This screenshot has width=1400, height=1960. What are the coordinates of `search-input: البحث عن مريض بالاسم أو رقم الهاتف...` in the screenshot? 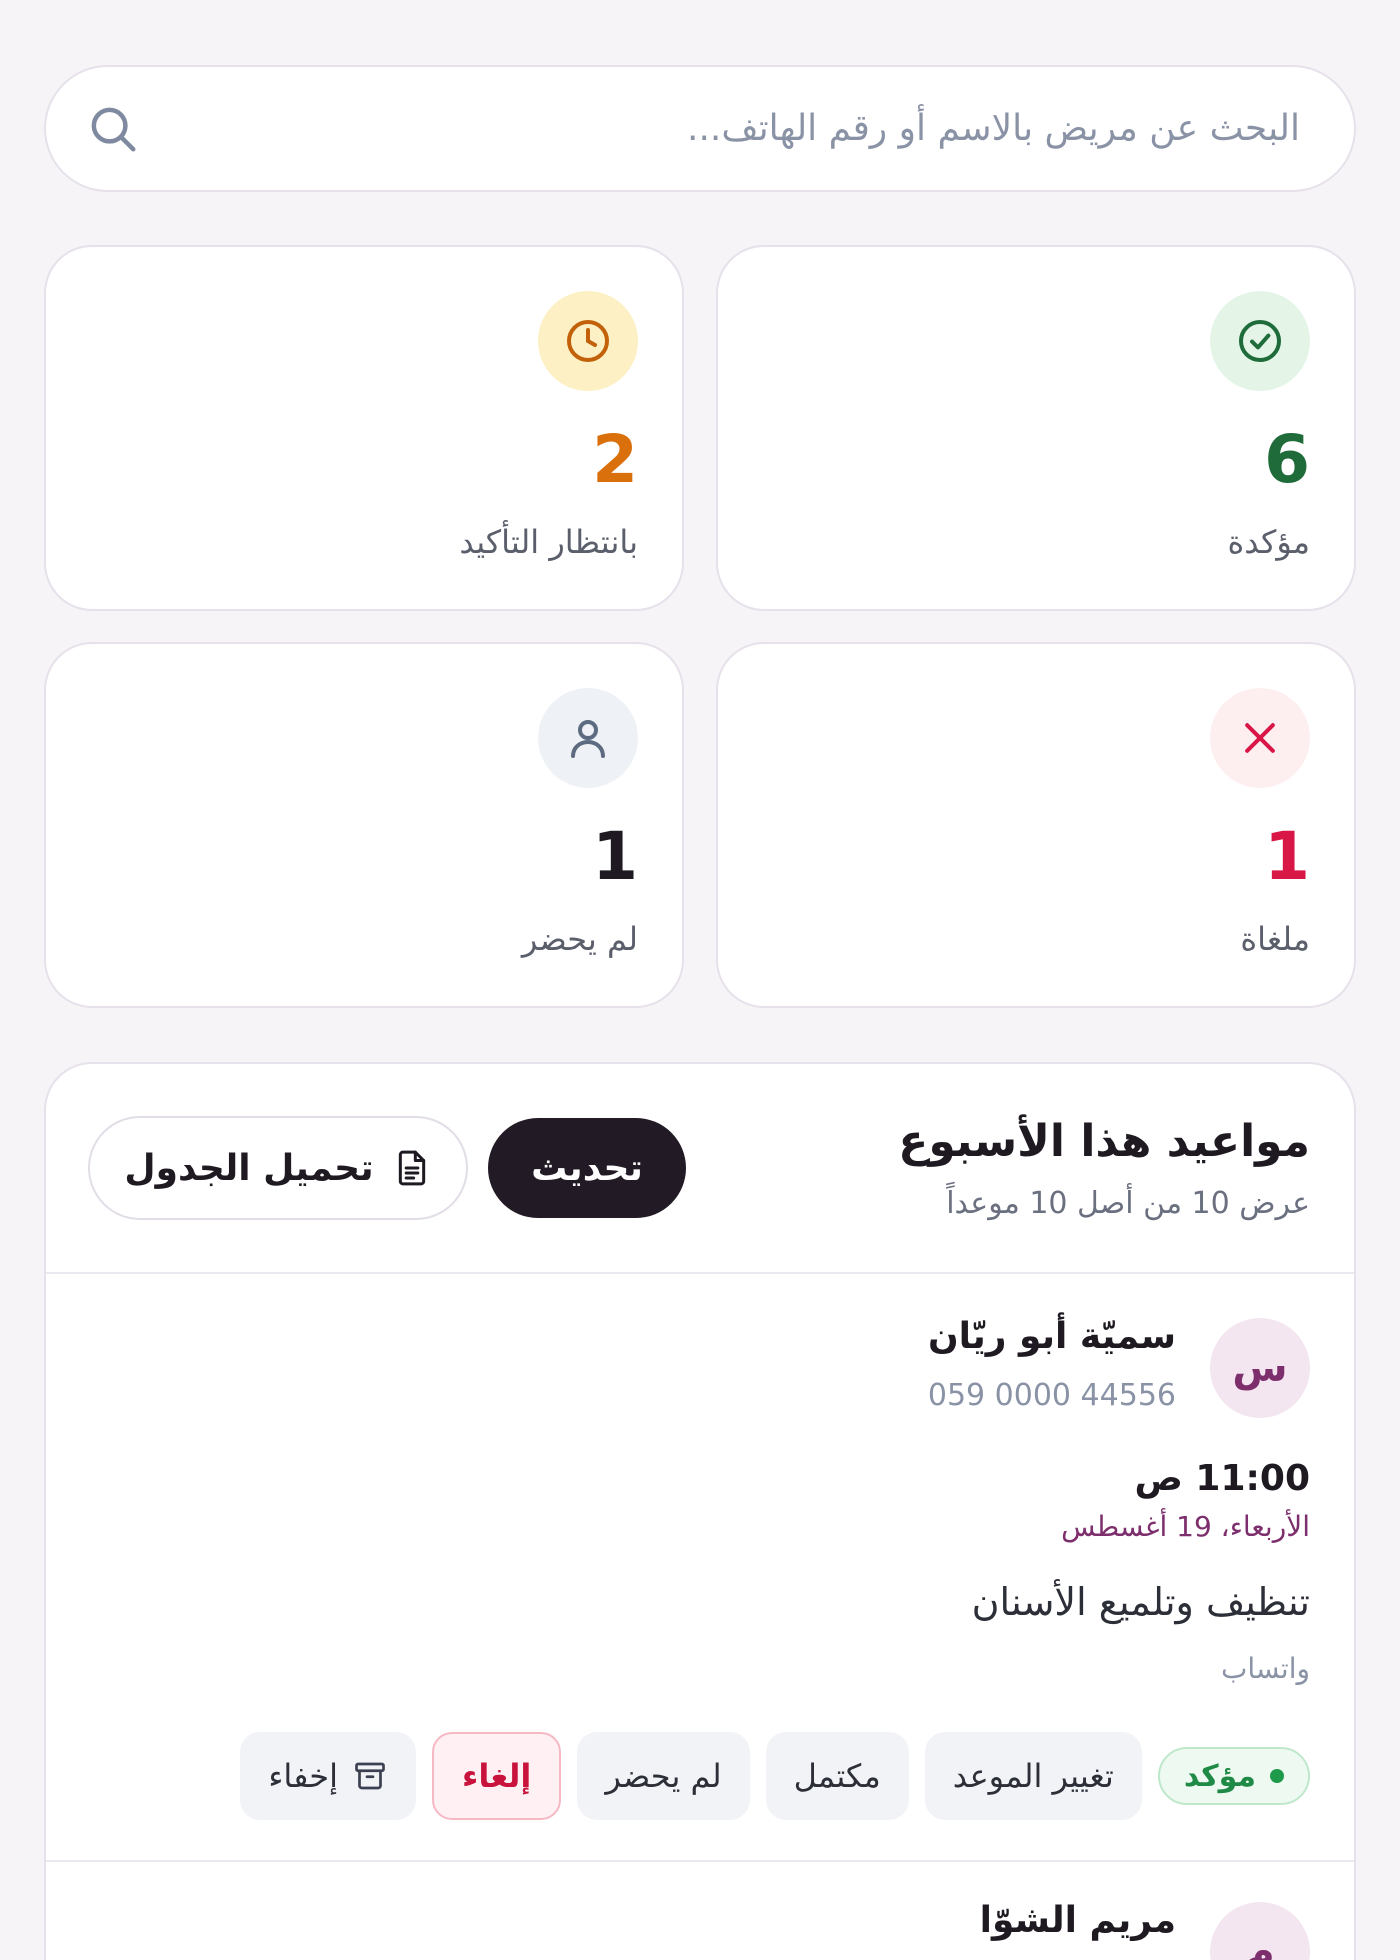 It's located at (720, 128).